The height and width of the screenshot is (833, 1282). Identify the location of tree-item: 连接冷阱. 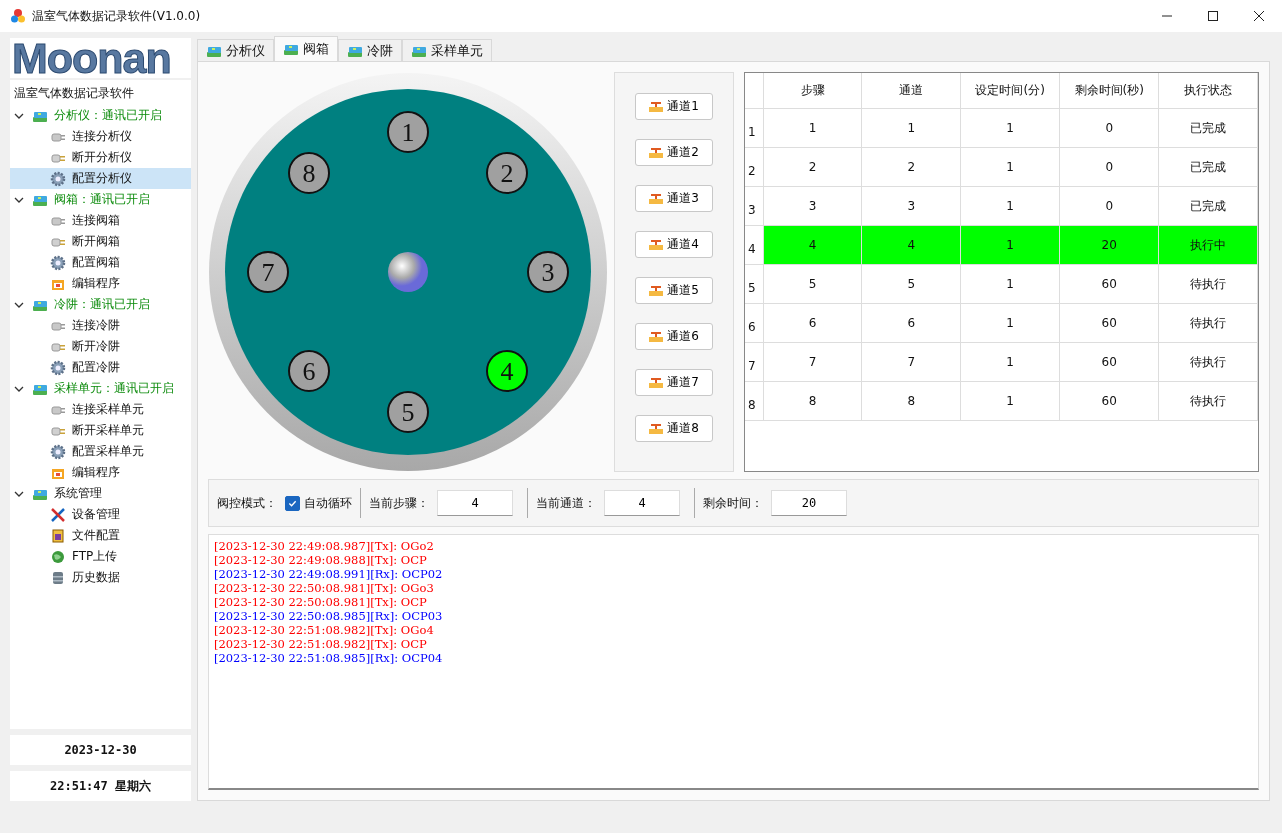
(100, 325).